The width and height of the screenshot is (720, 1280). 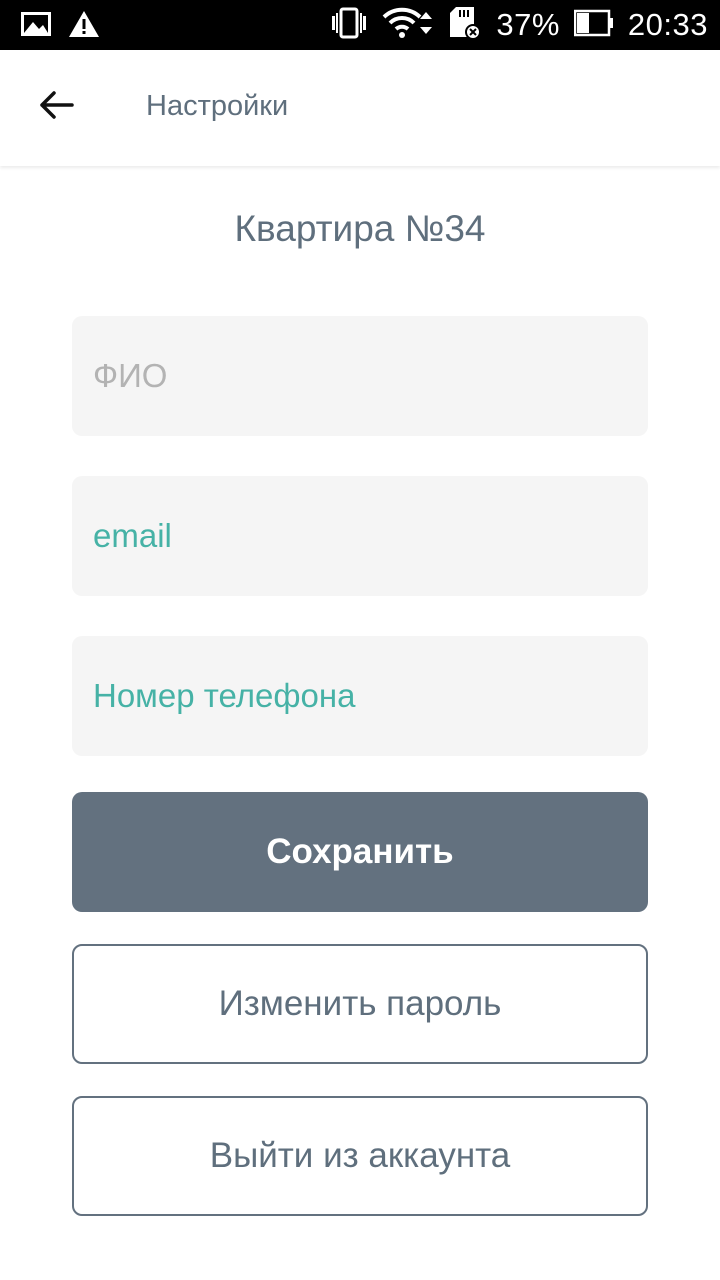 I want to click on status-bar-system: 37% 20:33, so click(x=519, y=25).